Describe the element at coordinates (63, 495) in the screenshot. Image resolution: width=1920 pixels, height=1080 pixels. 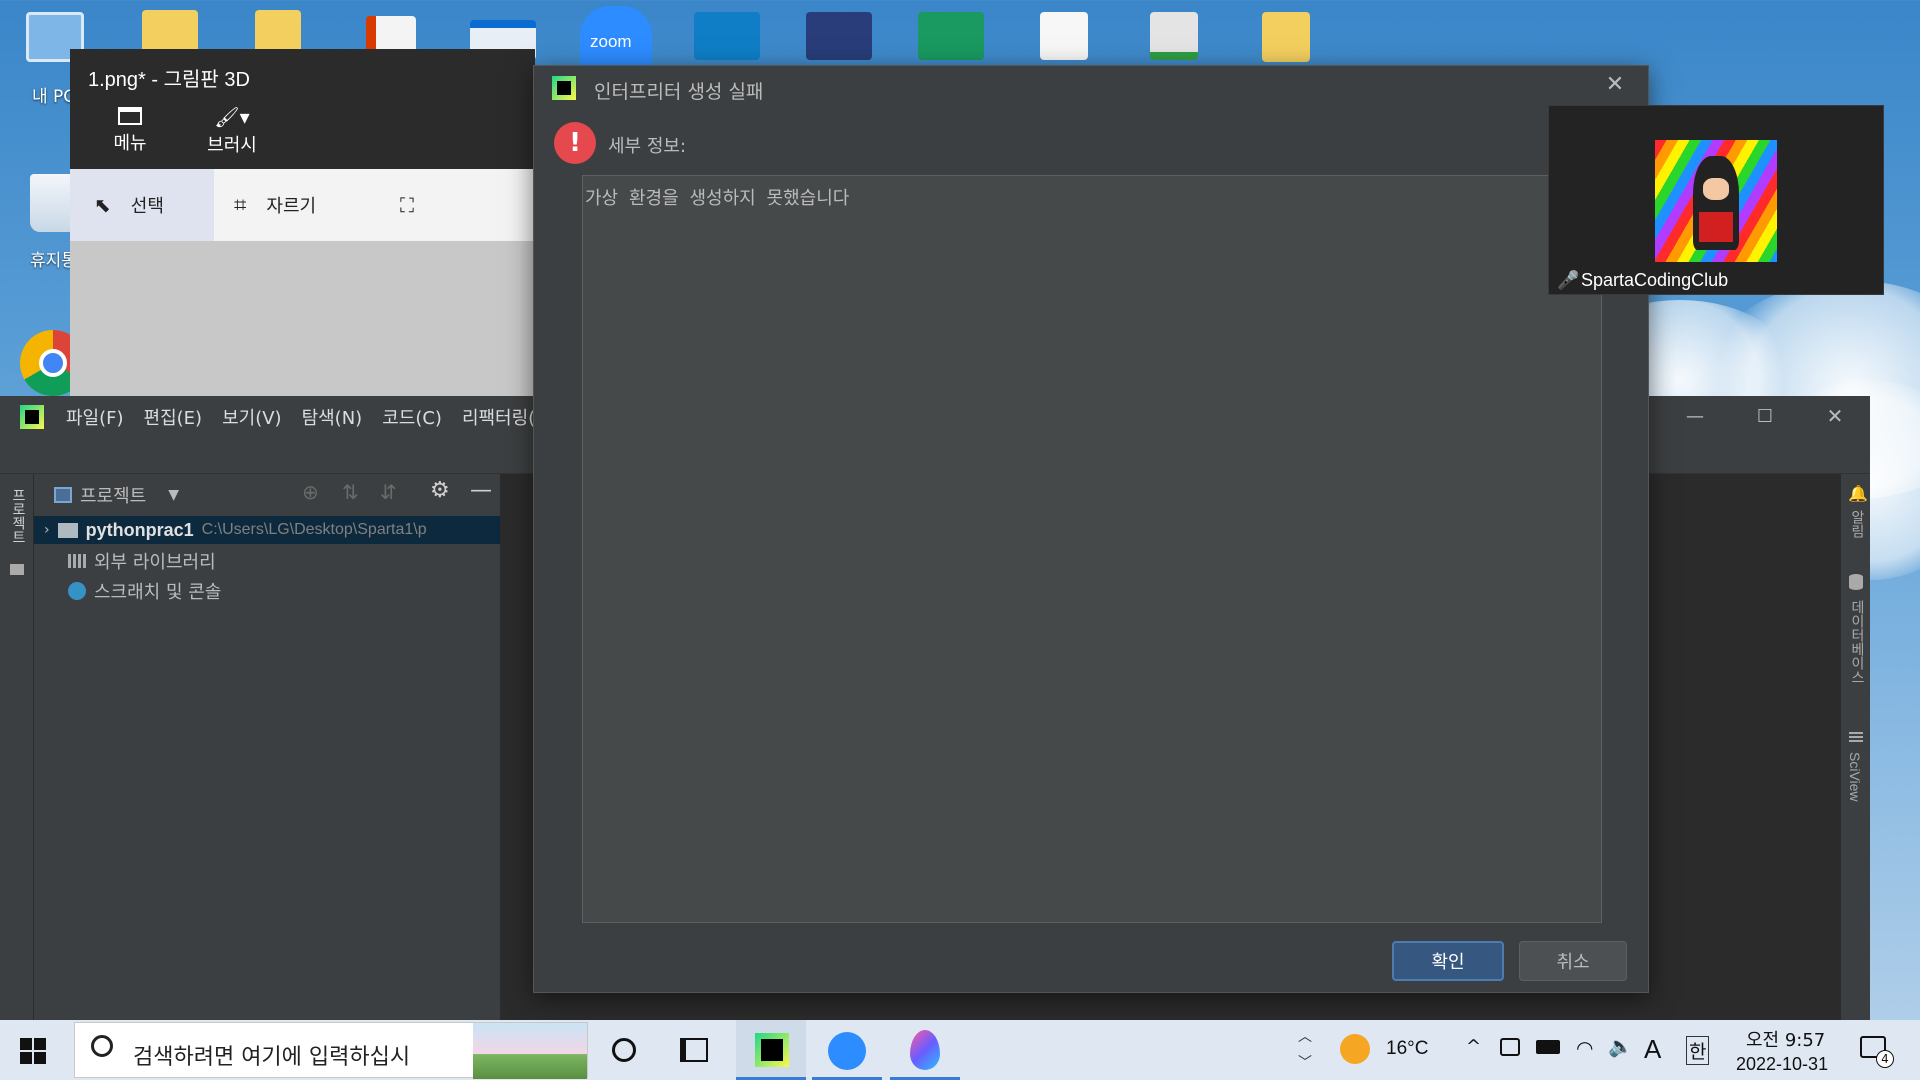
I see `project-window-icon` at that location.